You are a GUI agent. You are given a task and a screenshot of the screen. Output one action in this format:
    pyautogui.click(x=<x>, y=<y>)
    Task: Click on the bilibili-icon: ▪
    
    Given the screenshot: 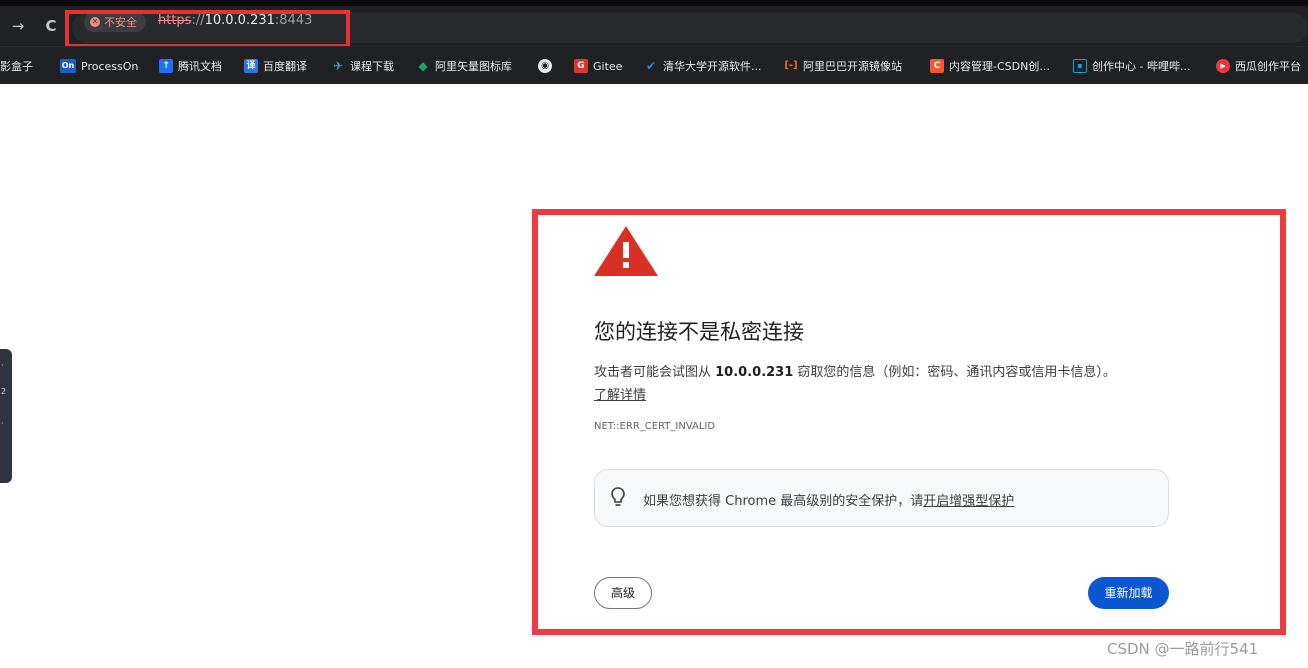 What is the action you would take?
    pyautogui.click(x=1080, y=66)
    